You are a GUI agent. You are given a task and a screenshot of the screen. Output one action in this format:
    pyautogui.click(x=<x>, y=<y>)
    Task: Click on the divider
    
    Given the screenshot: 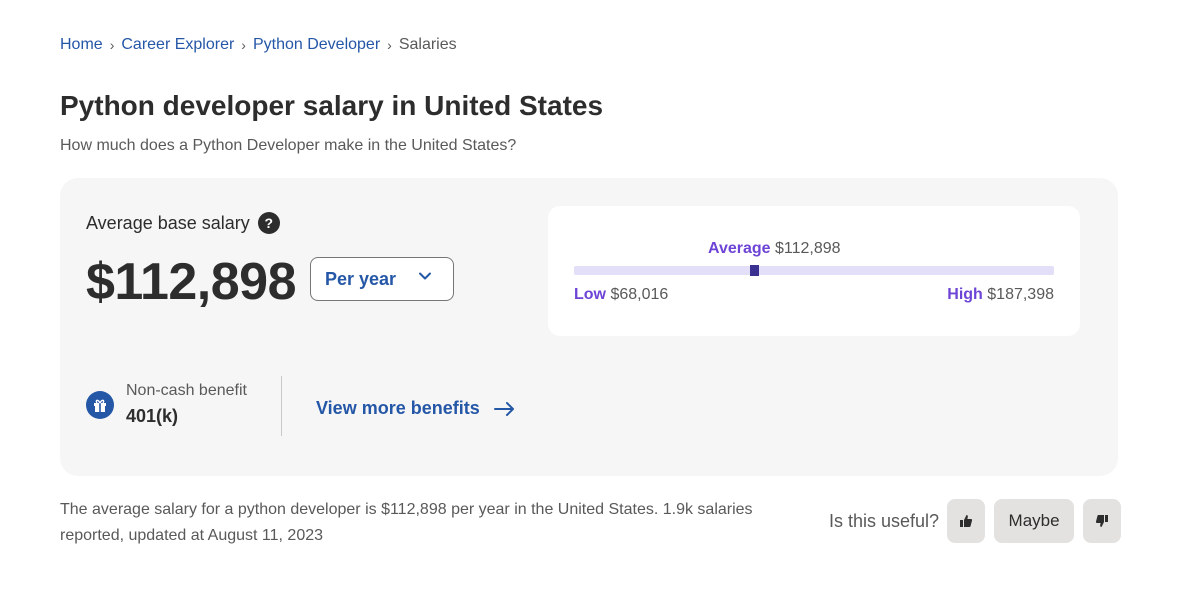 What is the action you would take?
    pyautogui.click(x=281, y=406)
    